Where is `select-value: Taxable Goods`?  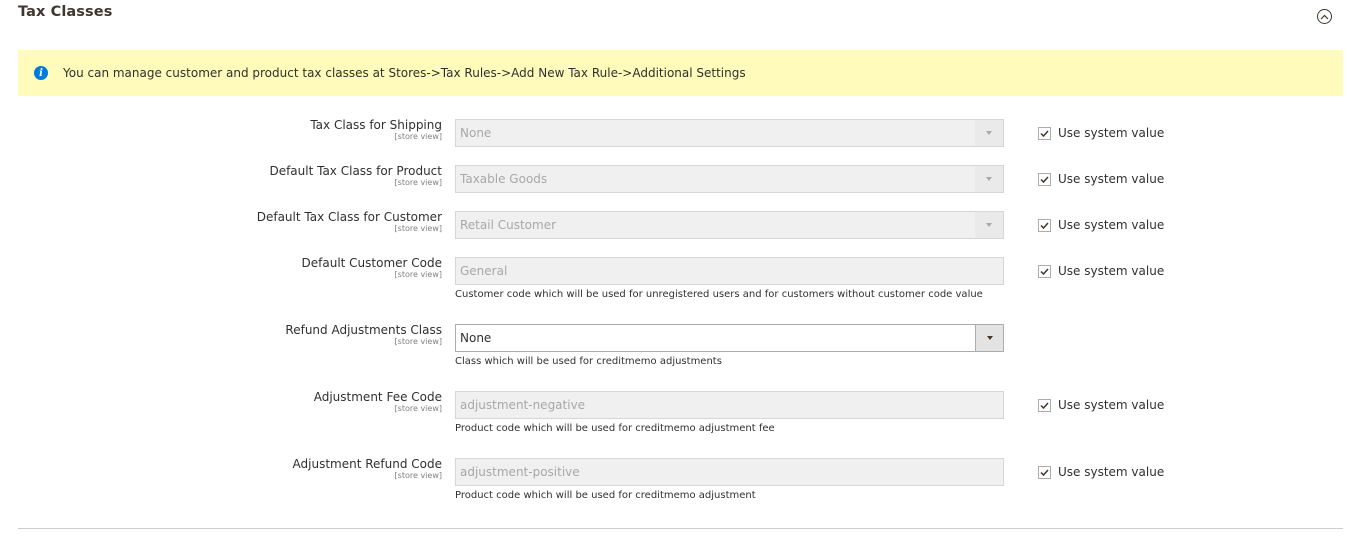
select-value: Taxable Goods is located at coordinates (504, 179).